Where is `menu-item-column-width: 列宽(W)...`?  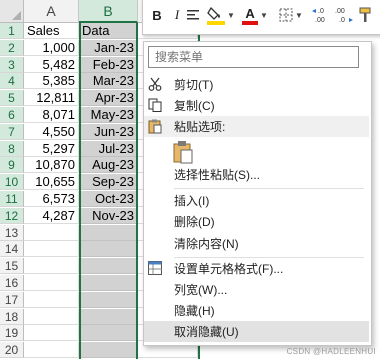
menu-item-column-width: 列宽(W)... is located at coordinates (256, 289).